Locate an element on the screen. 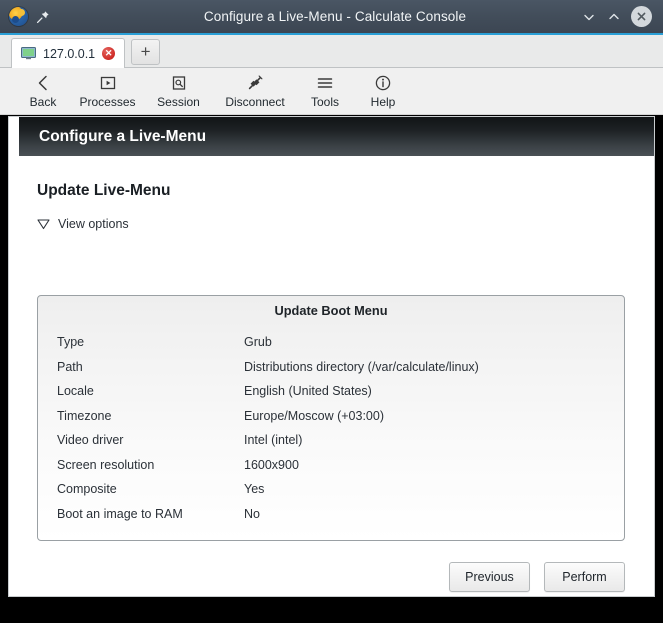  session-search-icon is located at coordinates (179, 83).